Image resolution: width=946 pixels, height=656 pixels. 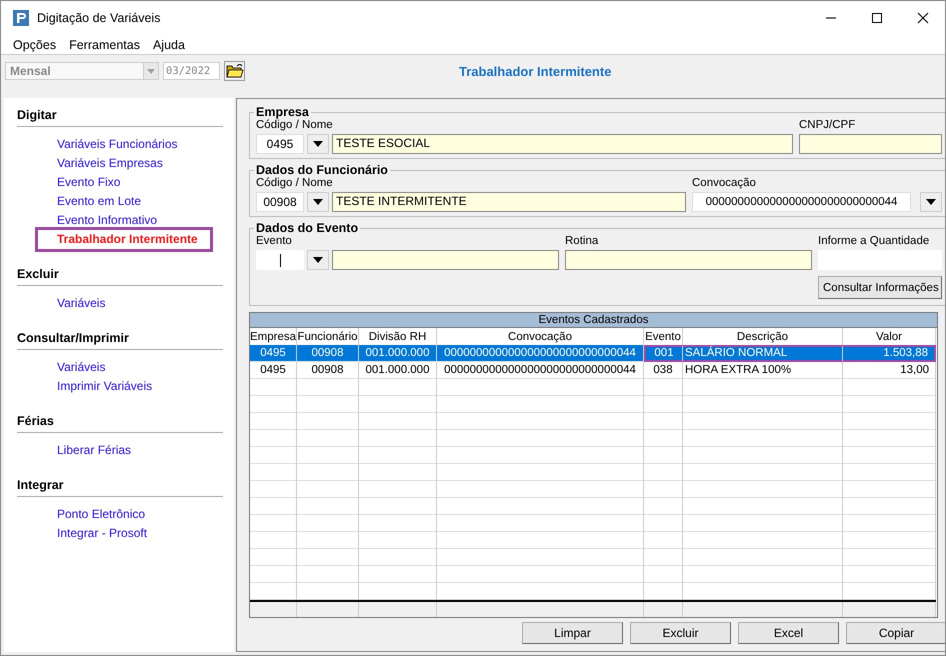 I want to click on sidebar-link: Liberar Férias, so click(x=94, y=450).